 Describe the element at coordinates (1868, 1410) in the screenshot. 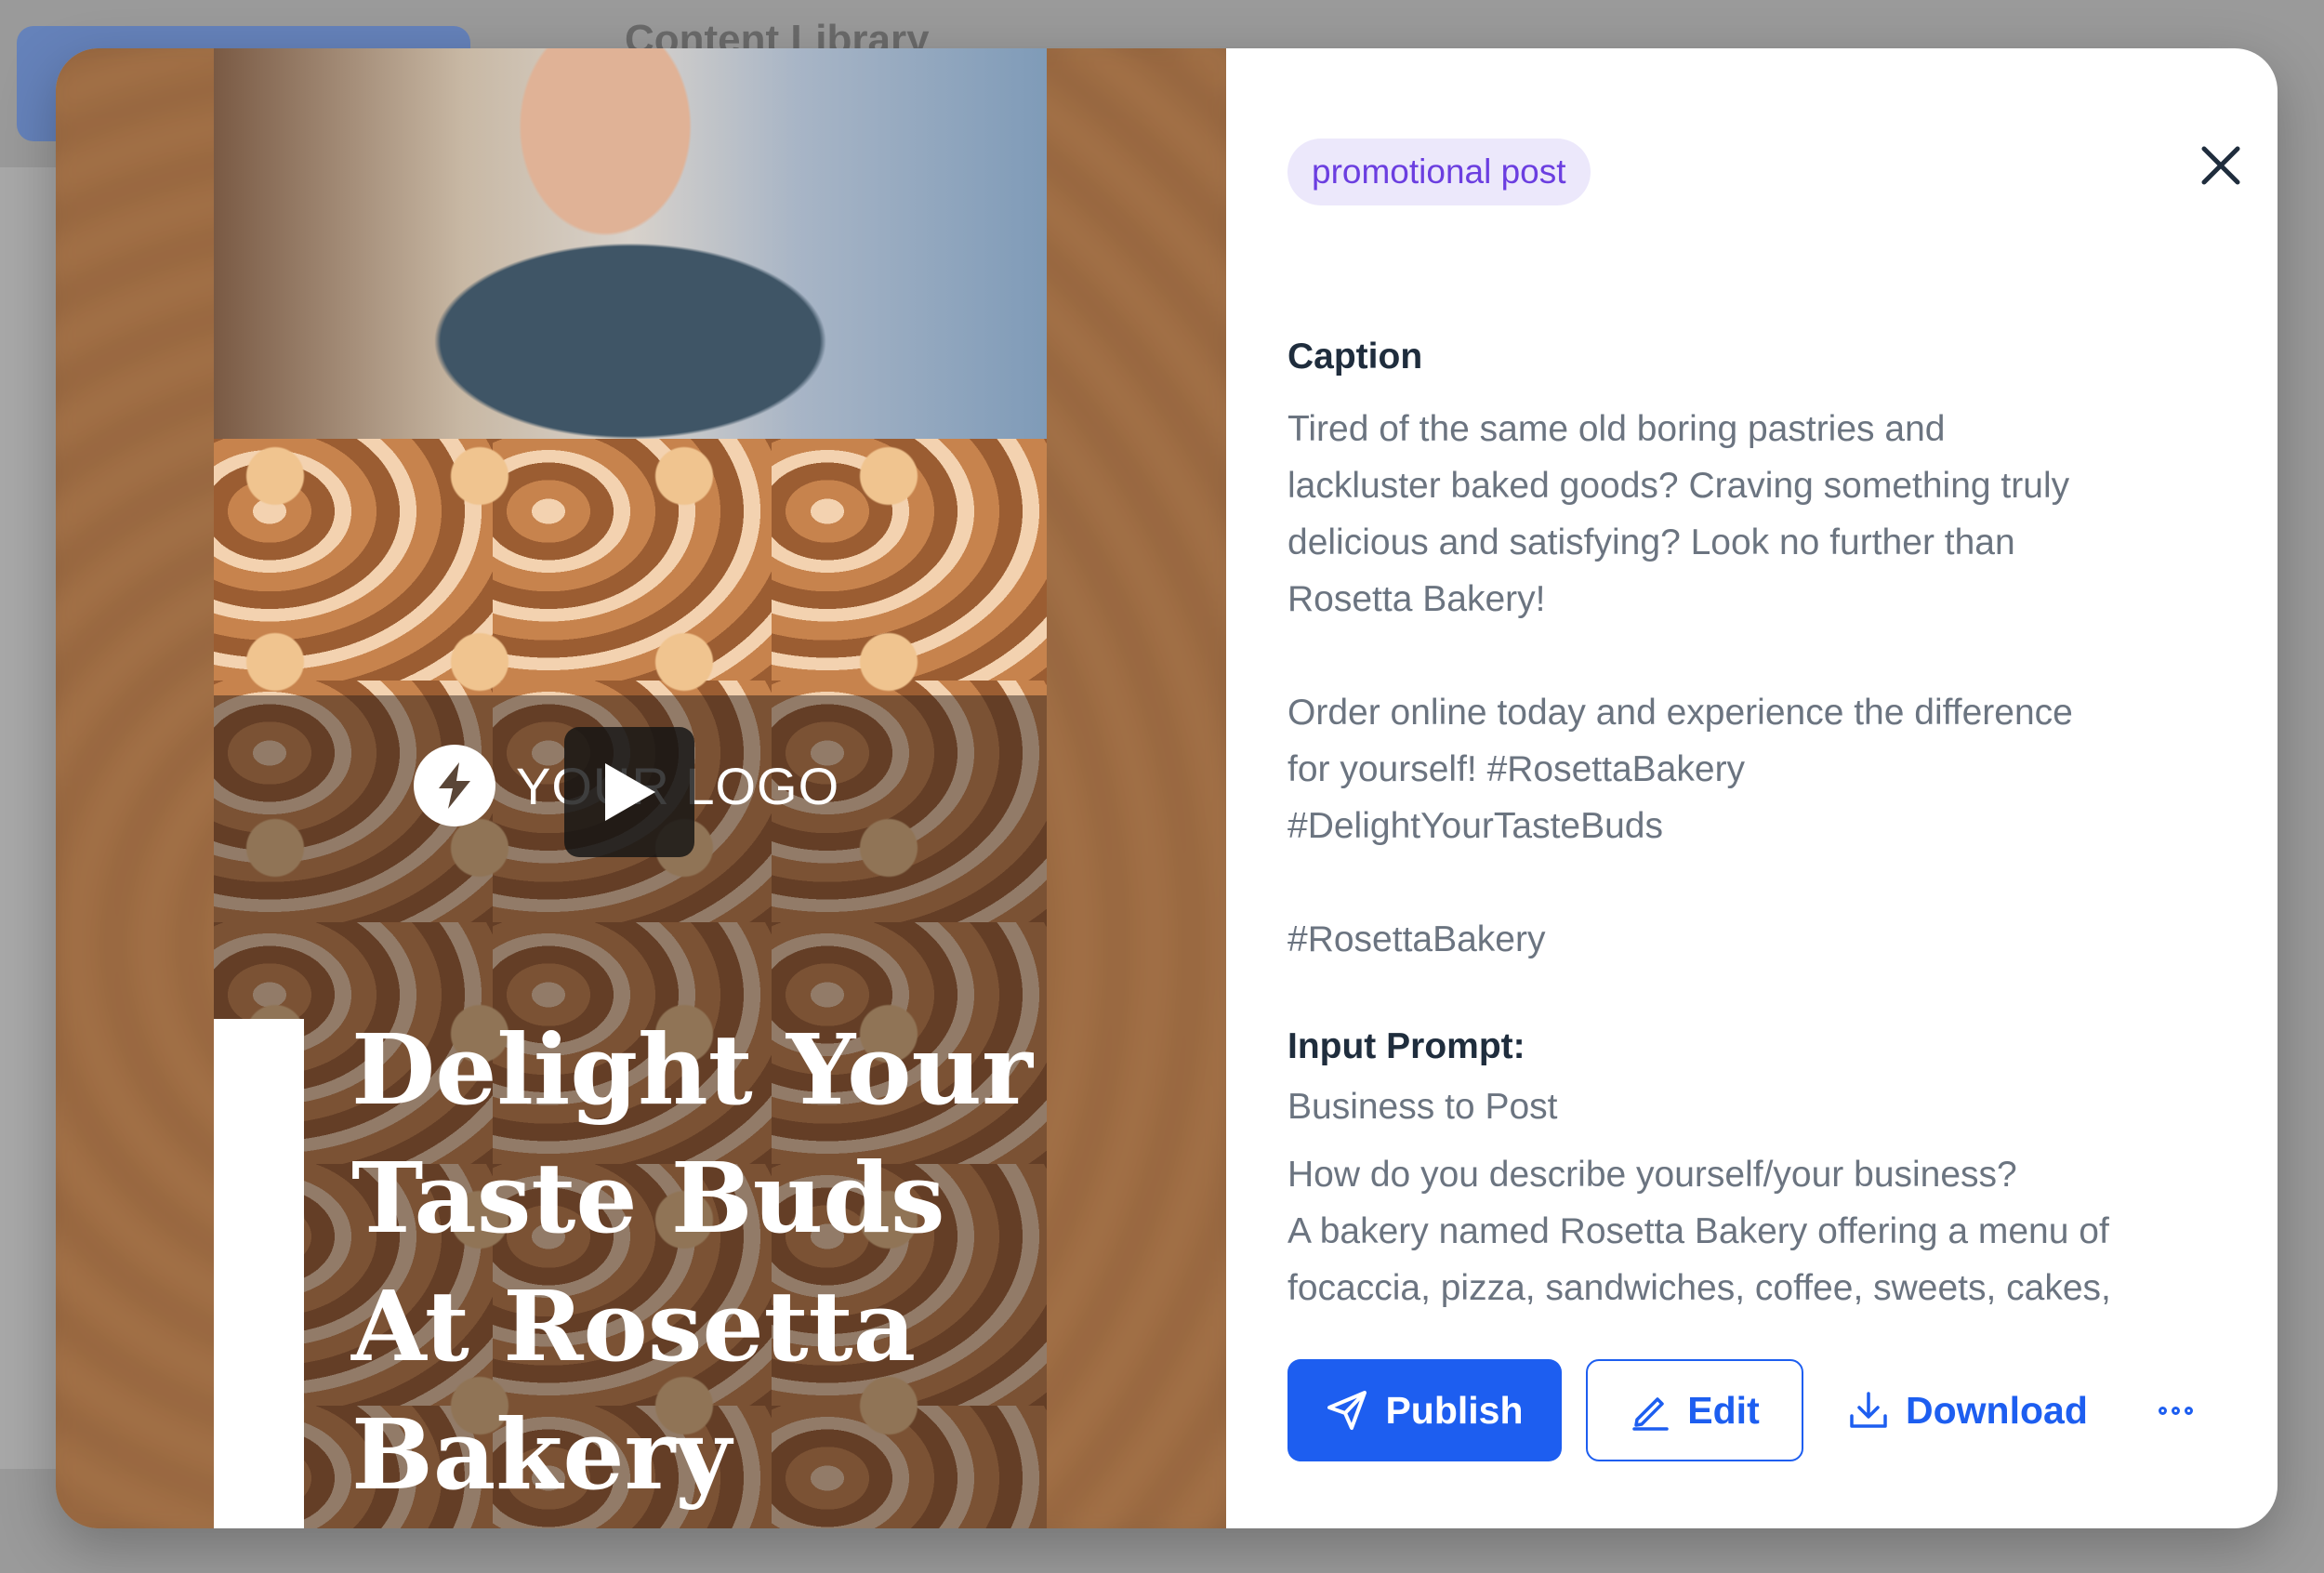

I see `download-icon` at that location.